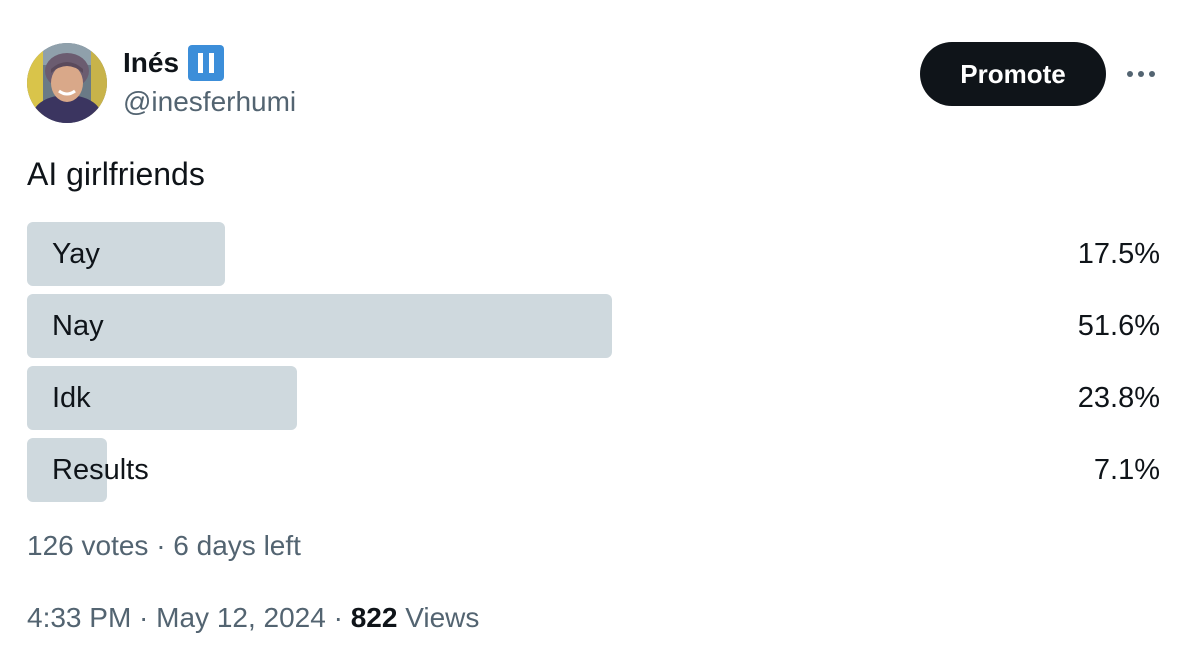 The width and height of the screenshot is (1190, 664). Describe the element at coordinates (593, 254) in the screenshot. I see `poll-option: Yay 17.5%` at that location.